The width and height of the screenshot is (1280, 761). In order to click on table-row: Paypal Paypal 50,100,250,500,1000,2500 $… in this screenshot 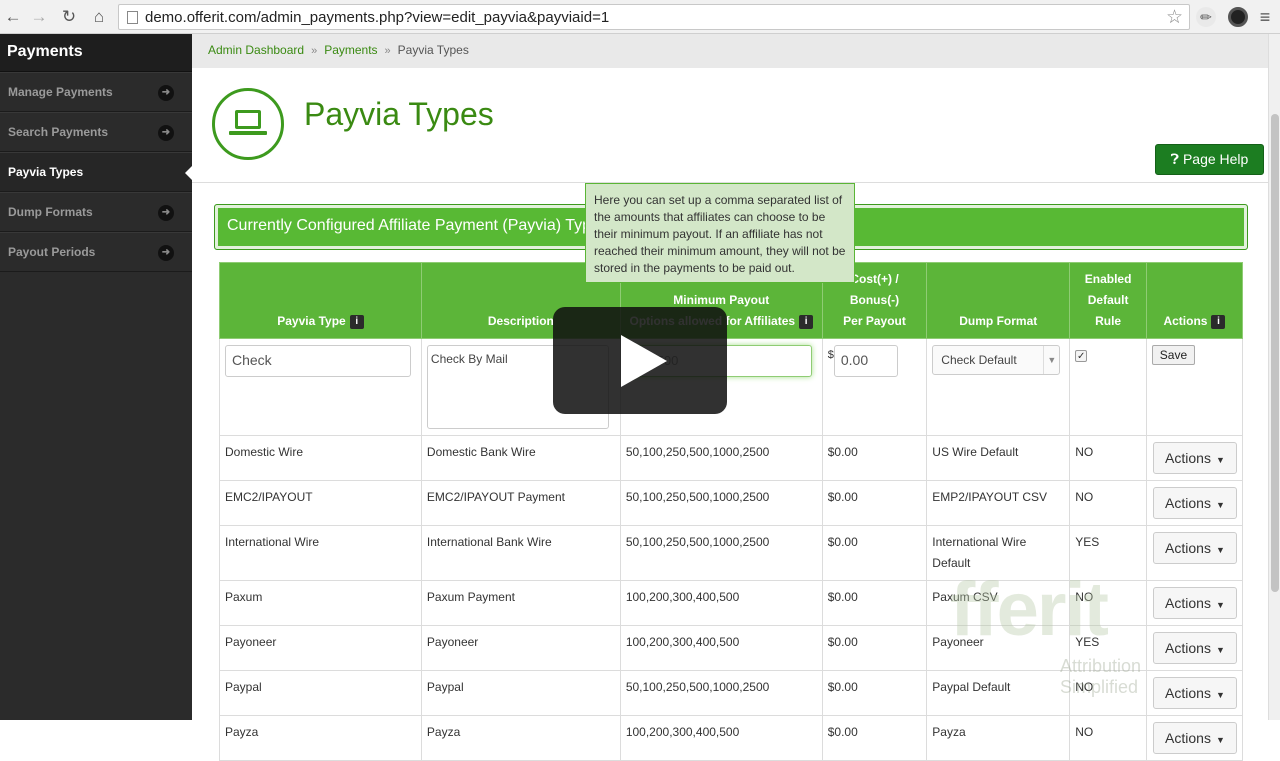, I will do `click(731, 693)`.